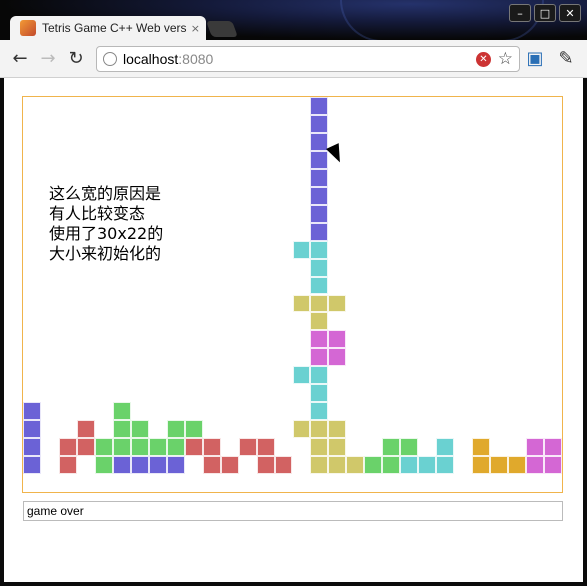 The width and height of the screenshot is (587, 586). I want to click on explanation-note: 这么宽的原因是 有人比较变态 使用了30x22的 大小来初始化的, so click(106, 223).